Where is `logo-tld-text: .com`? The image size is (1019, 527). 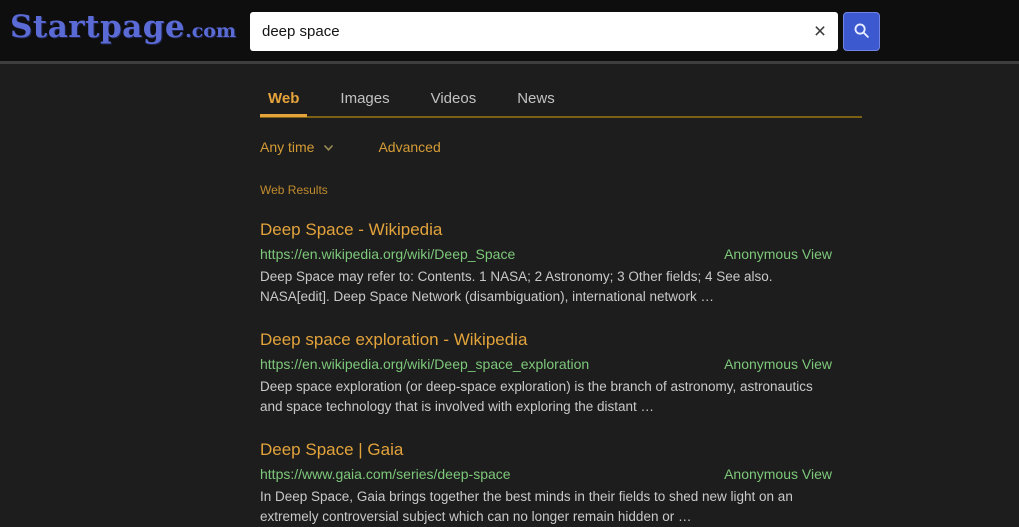
logo-tld-text: .com is located at coordinates (211, 31).